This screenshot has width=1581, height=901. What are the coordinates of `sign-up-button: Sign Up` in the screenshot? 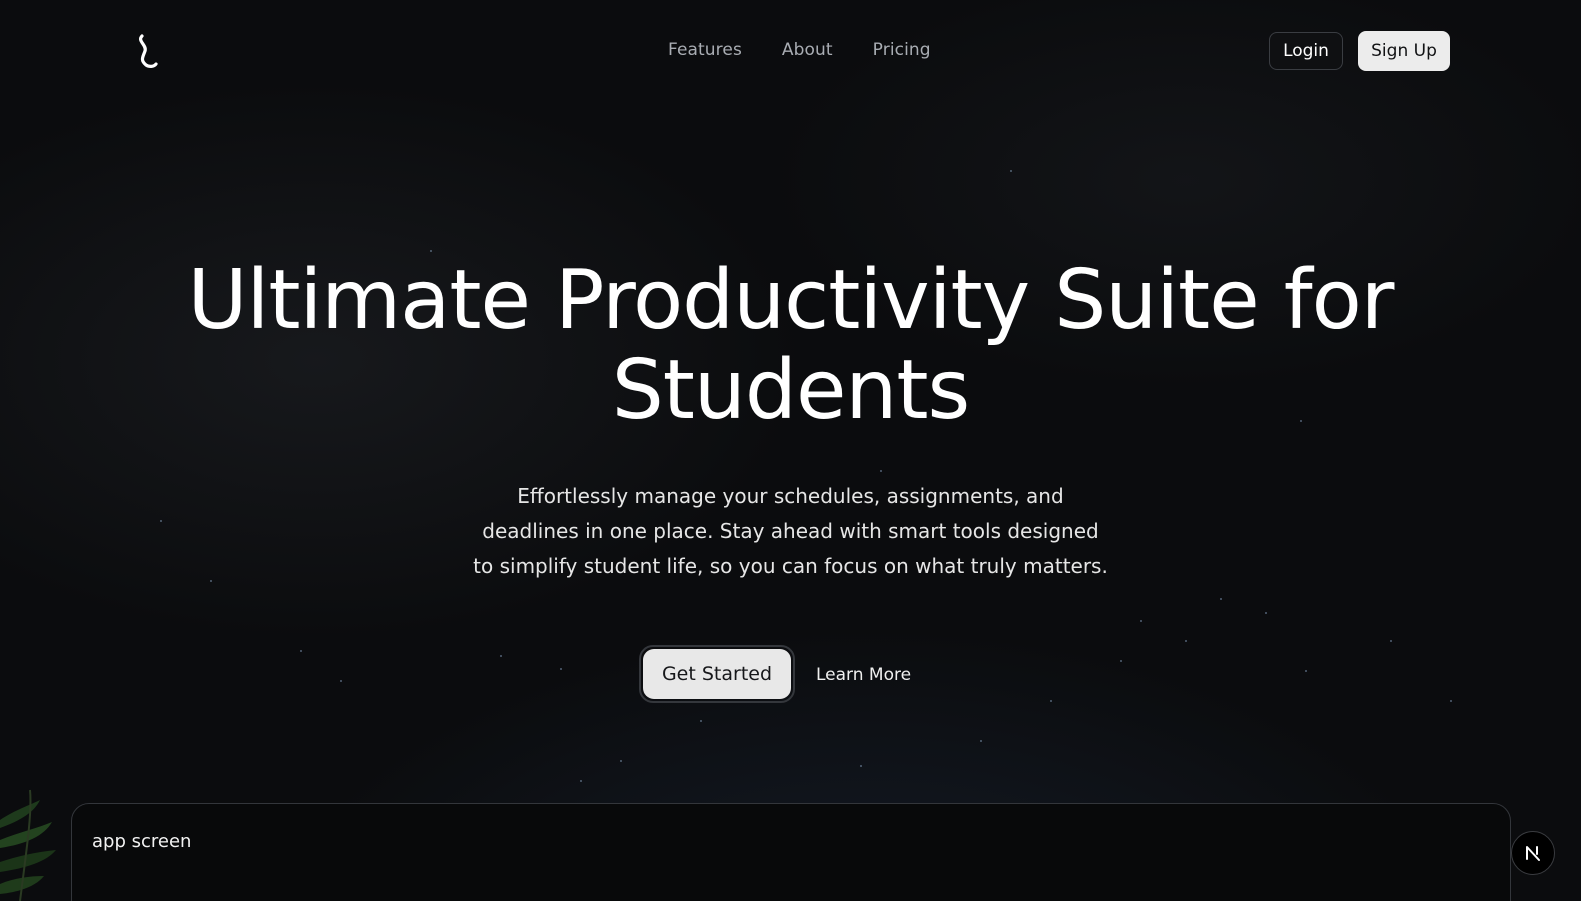 It's located at (1404, 51).